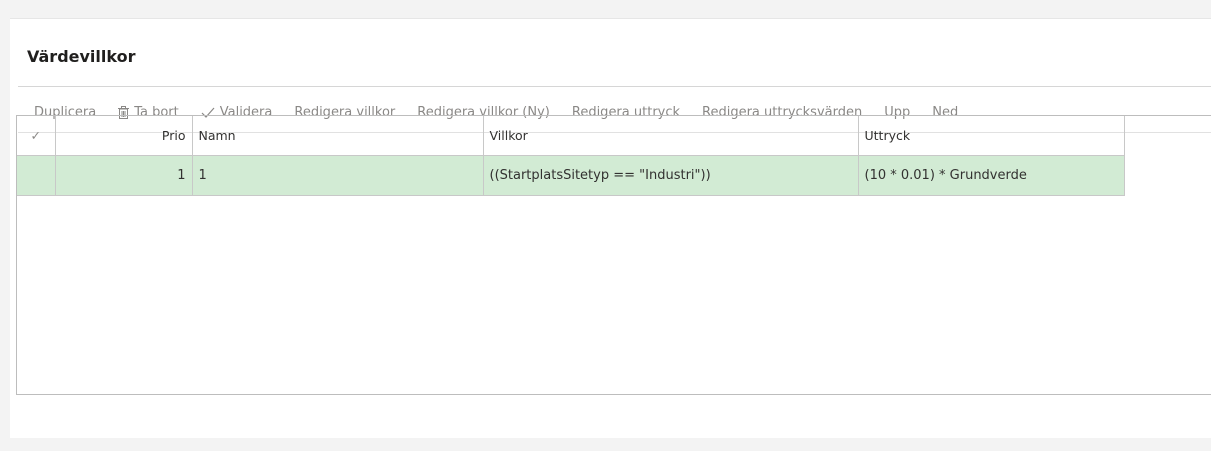 This screenshot has height=451, width=1211. What do you see at coordinates (670, 136) in the screenshot?
I see `column-header-condition: Villkor` at bounding box center [670, 136].